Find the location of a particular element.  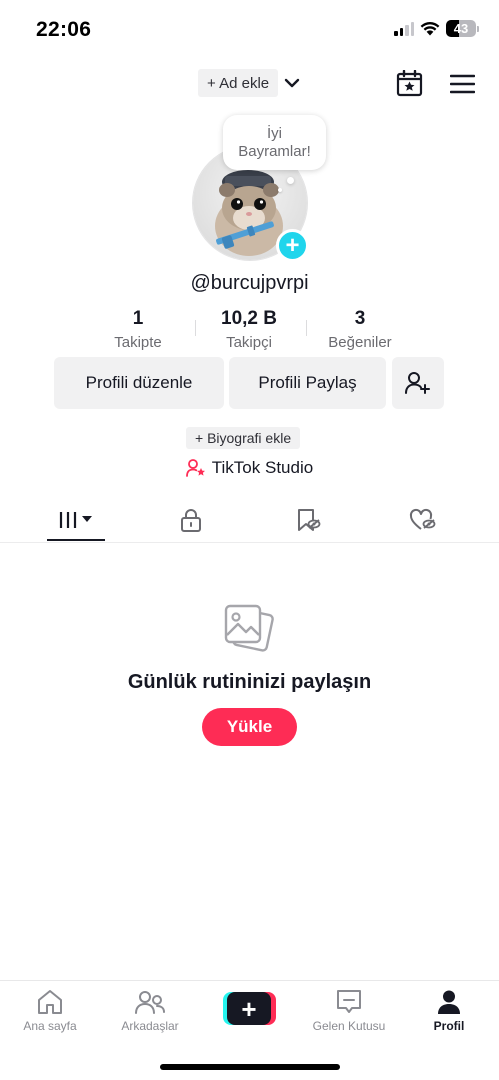

nav-inbox: Gelen Kutusu is located at coordinates (349, 1011).